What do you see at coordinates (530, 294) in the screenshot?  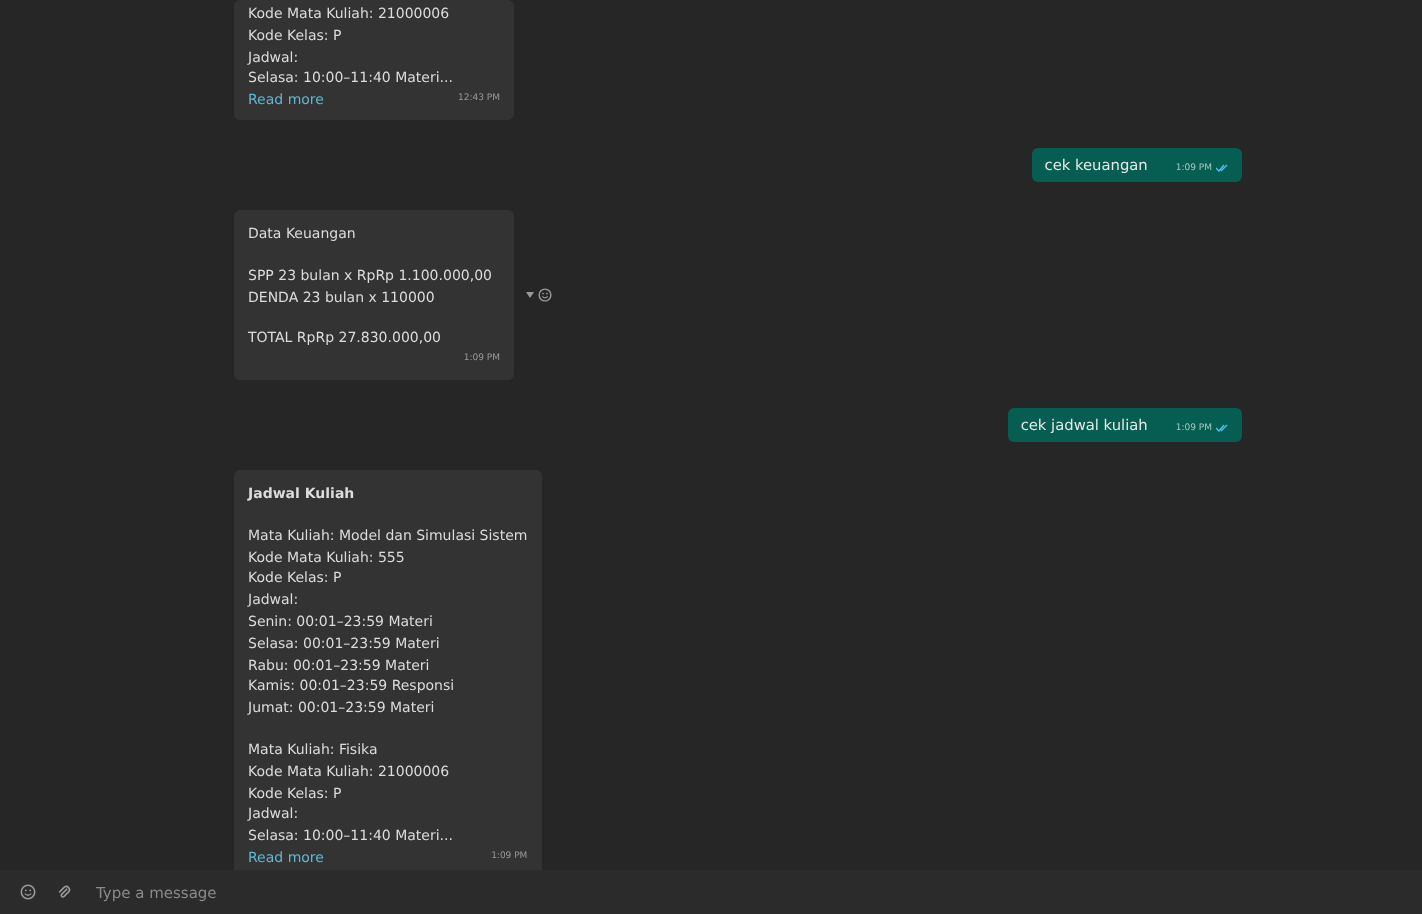 I see `caret-icon` at bounding box center [530, 294].